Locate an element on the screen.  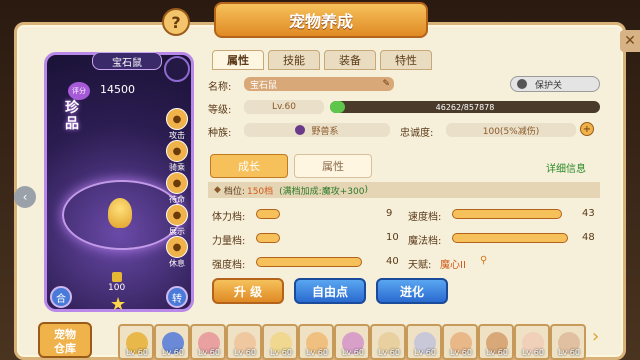
add-loyalty-button: + is located at coordinates (587, 129).